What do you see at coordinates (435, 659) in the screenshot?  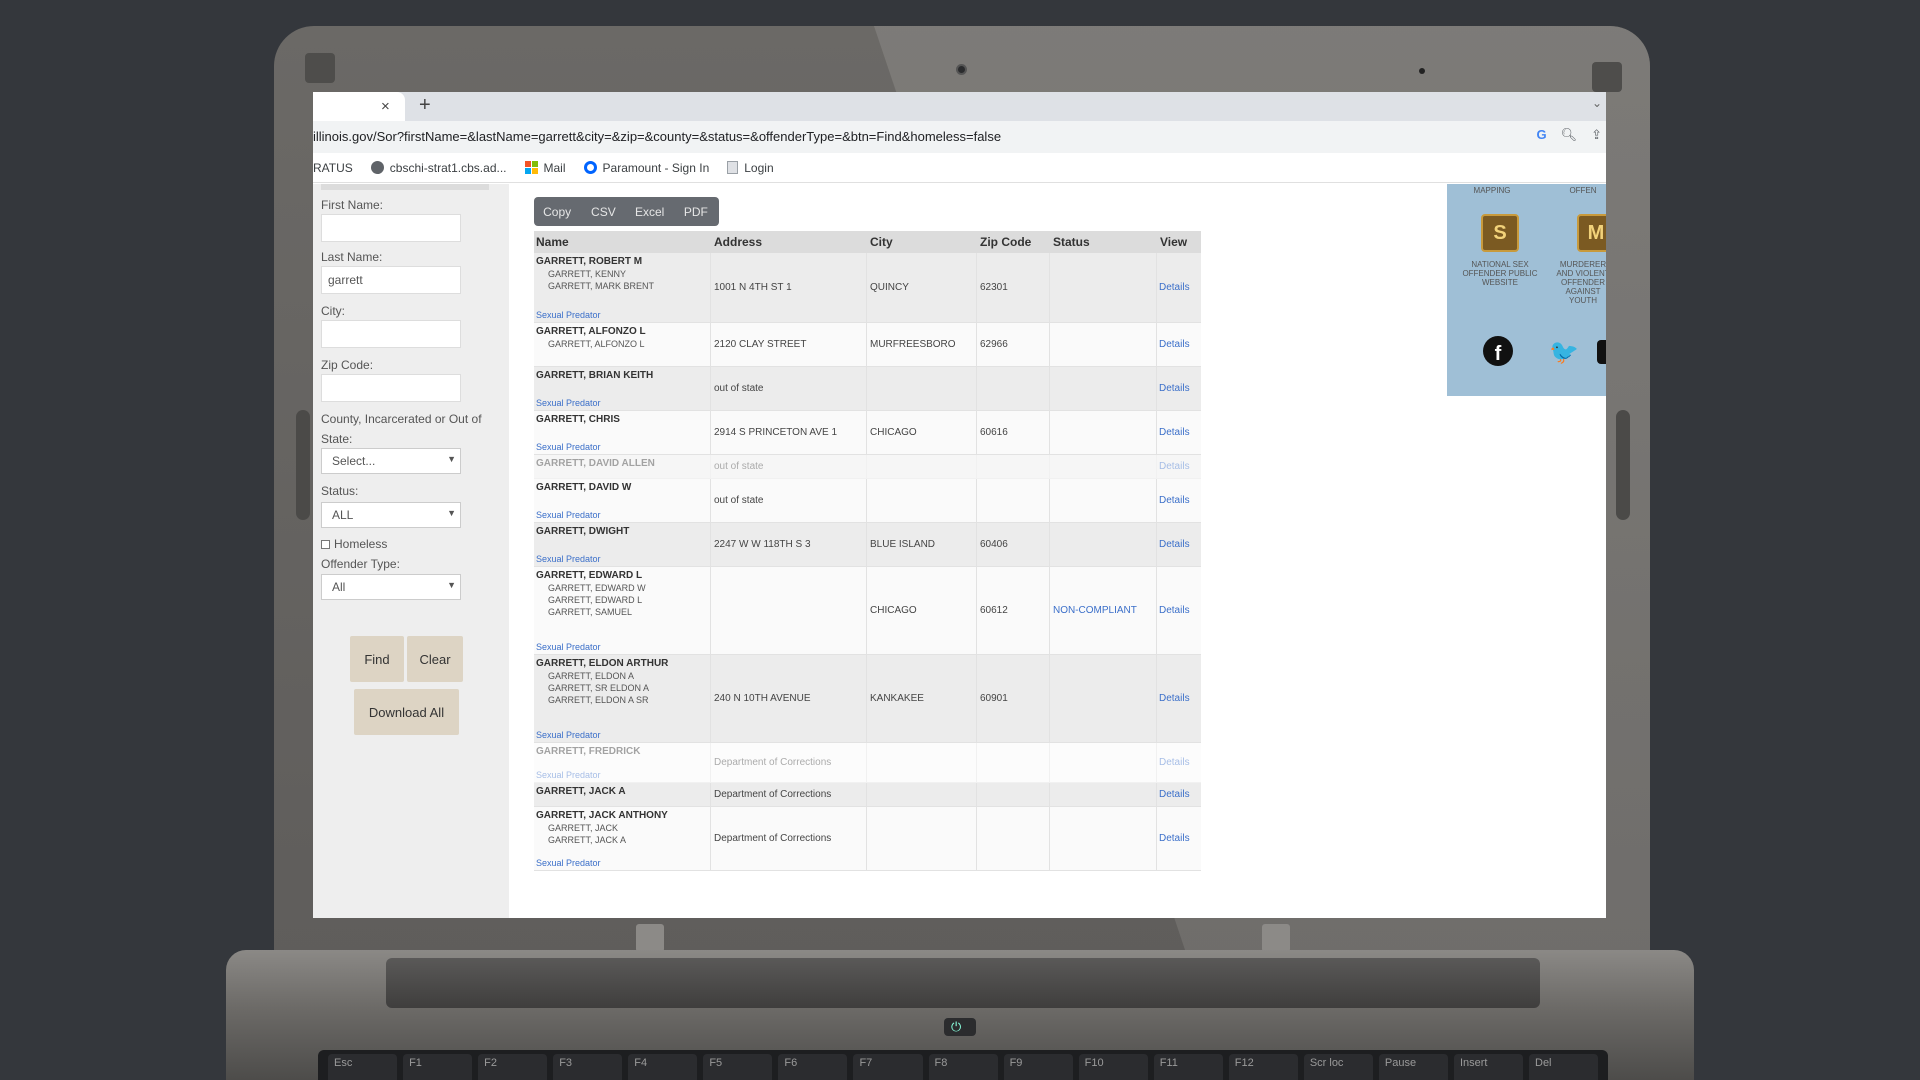 I see `clear-button: Clear` at bounding box center [435, 659].